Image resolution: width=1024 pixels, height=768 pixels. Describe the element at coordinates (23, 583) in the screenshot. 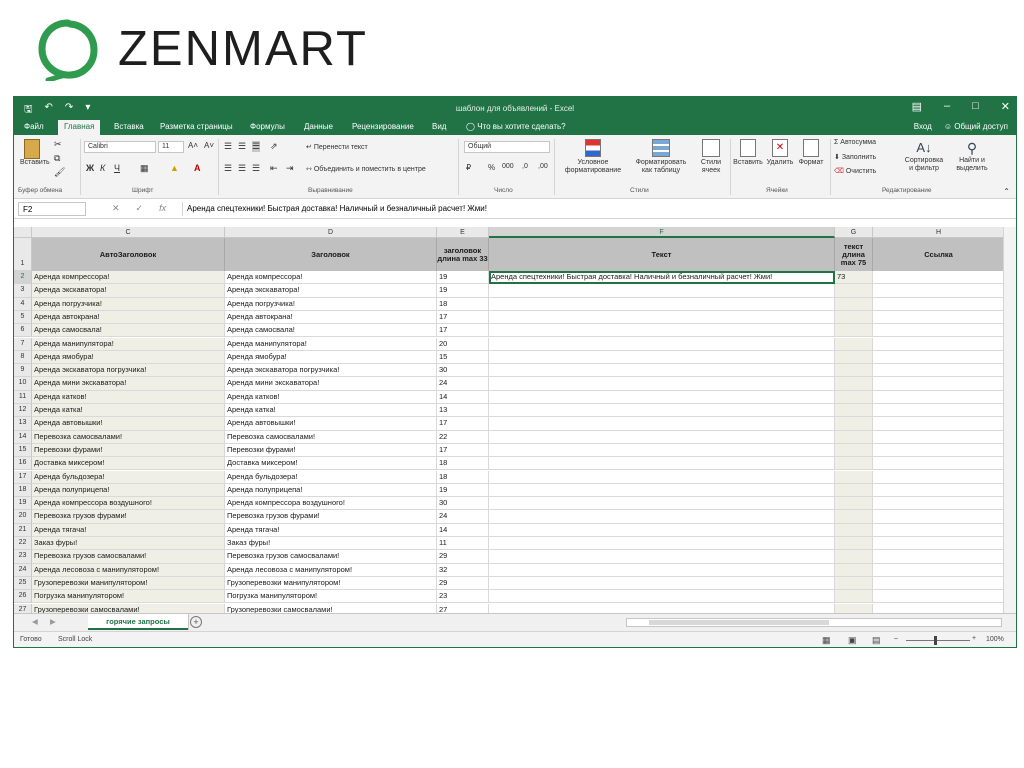

I see `row-header: 25` at that location.